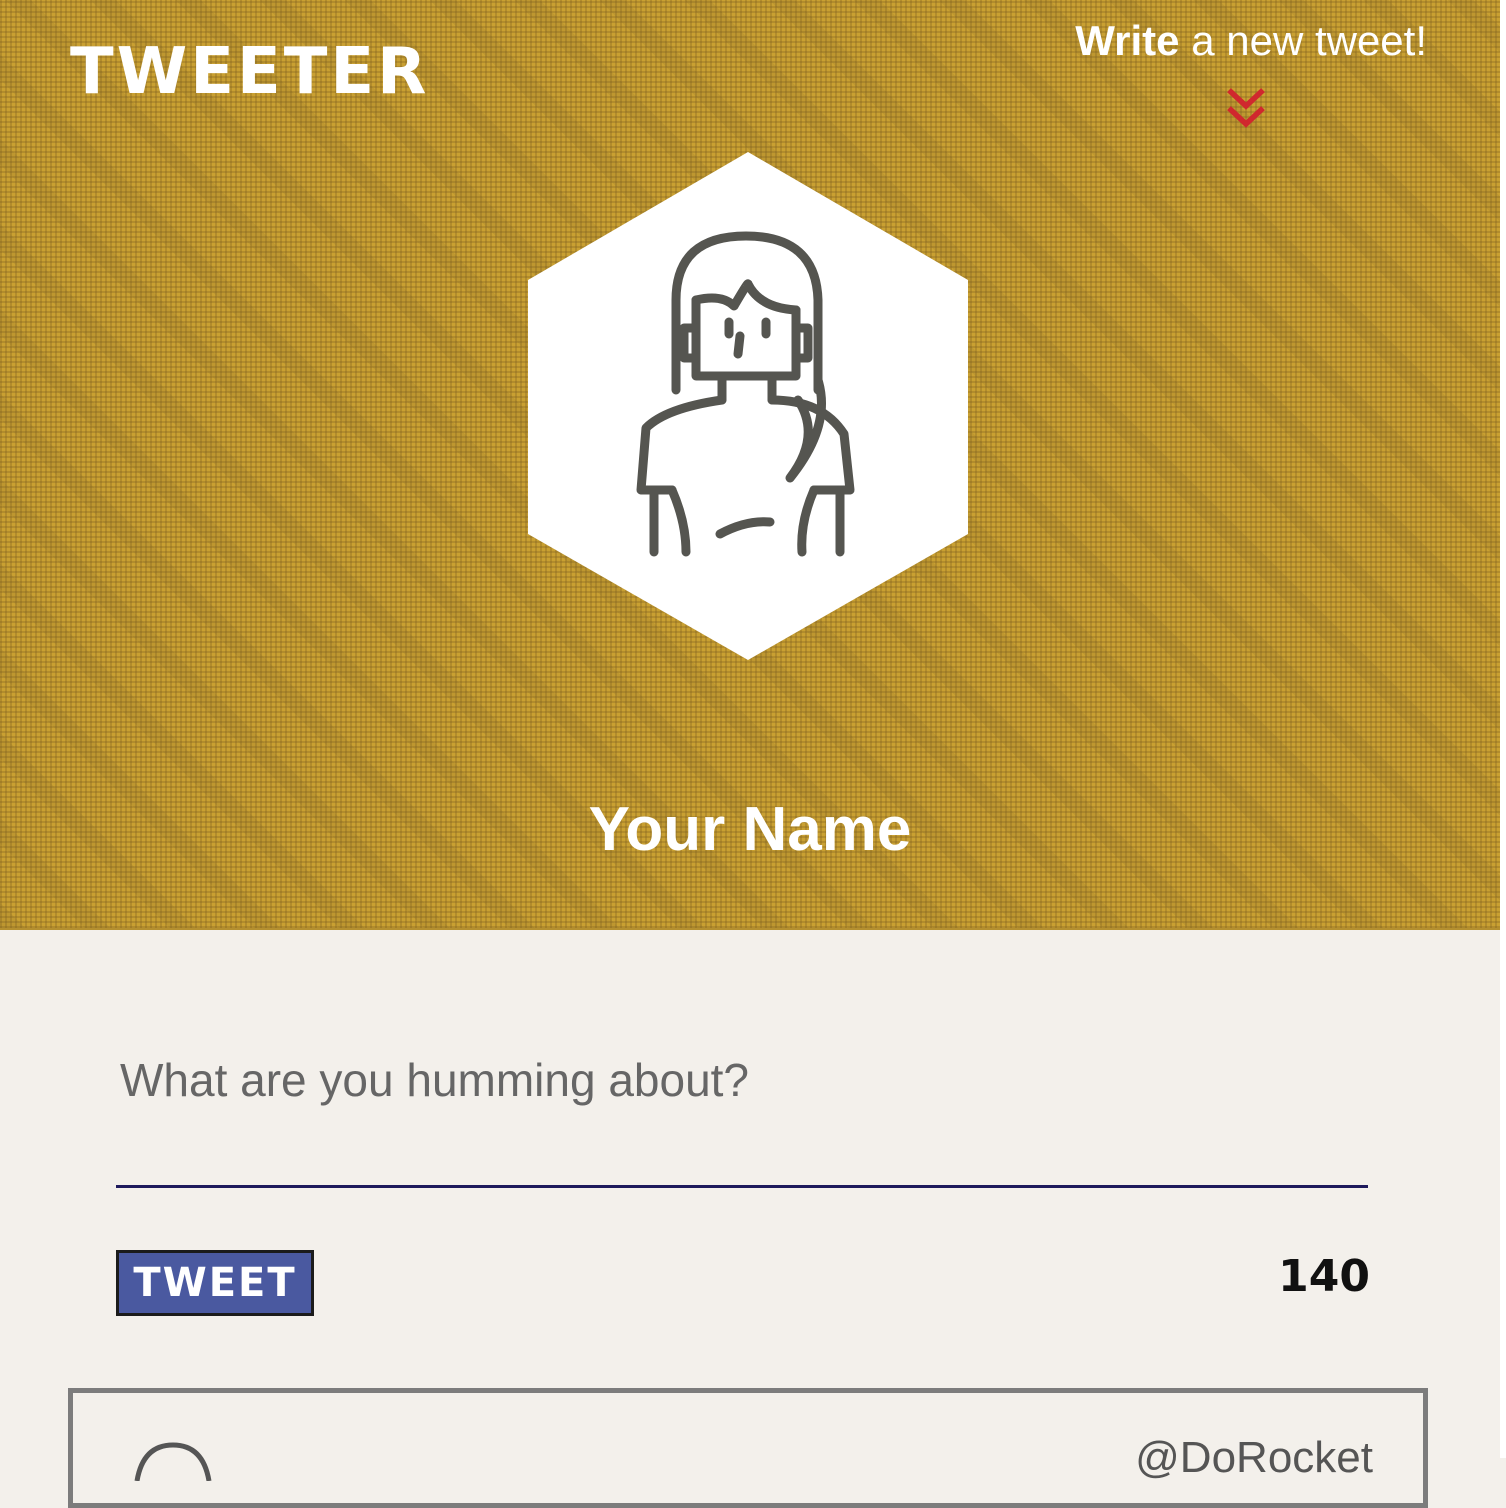 Image resolution: width=1506 pixels, height=1508 pixels. I want to click on write-new-tweet-link: Write a new tweet!, so click(1244, 41).